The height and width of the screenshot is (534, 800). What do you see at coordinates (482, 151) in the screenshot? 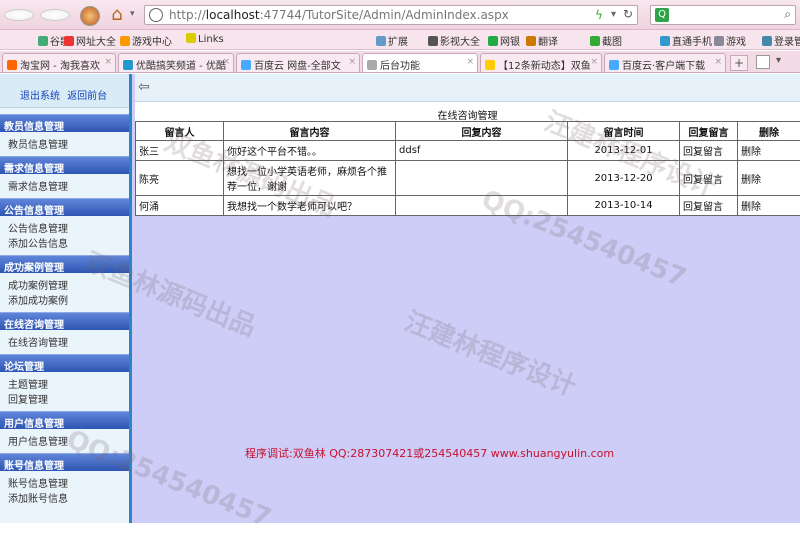
I see `cell-reply: ddsf` at bounding box center [482, 151].